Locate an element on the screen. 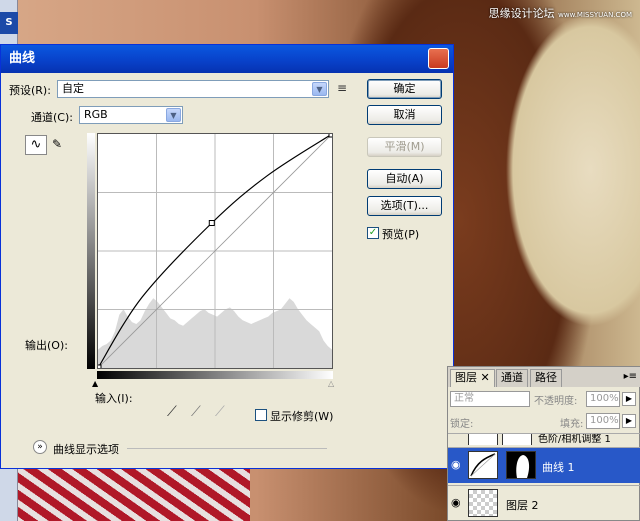  black-point-slider: ▲ is located at coordinates (95, 383).